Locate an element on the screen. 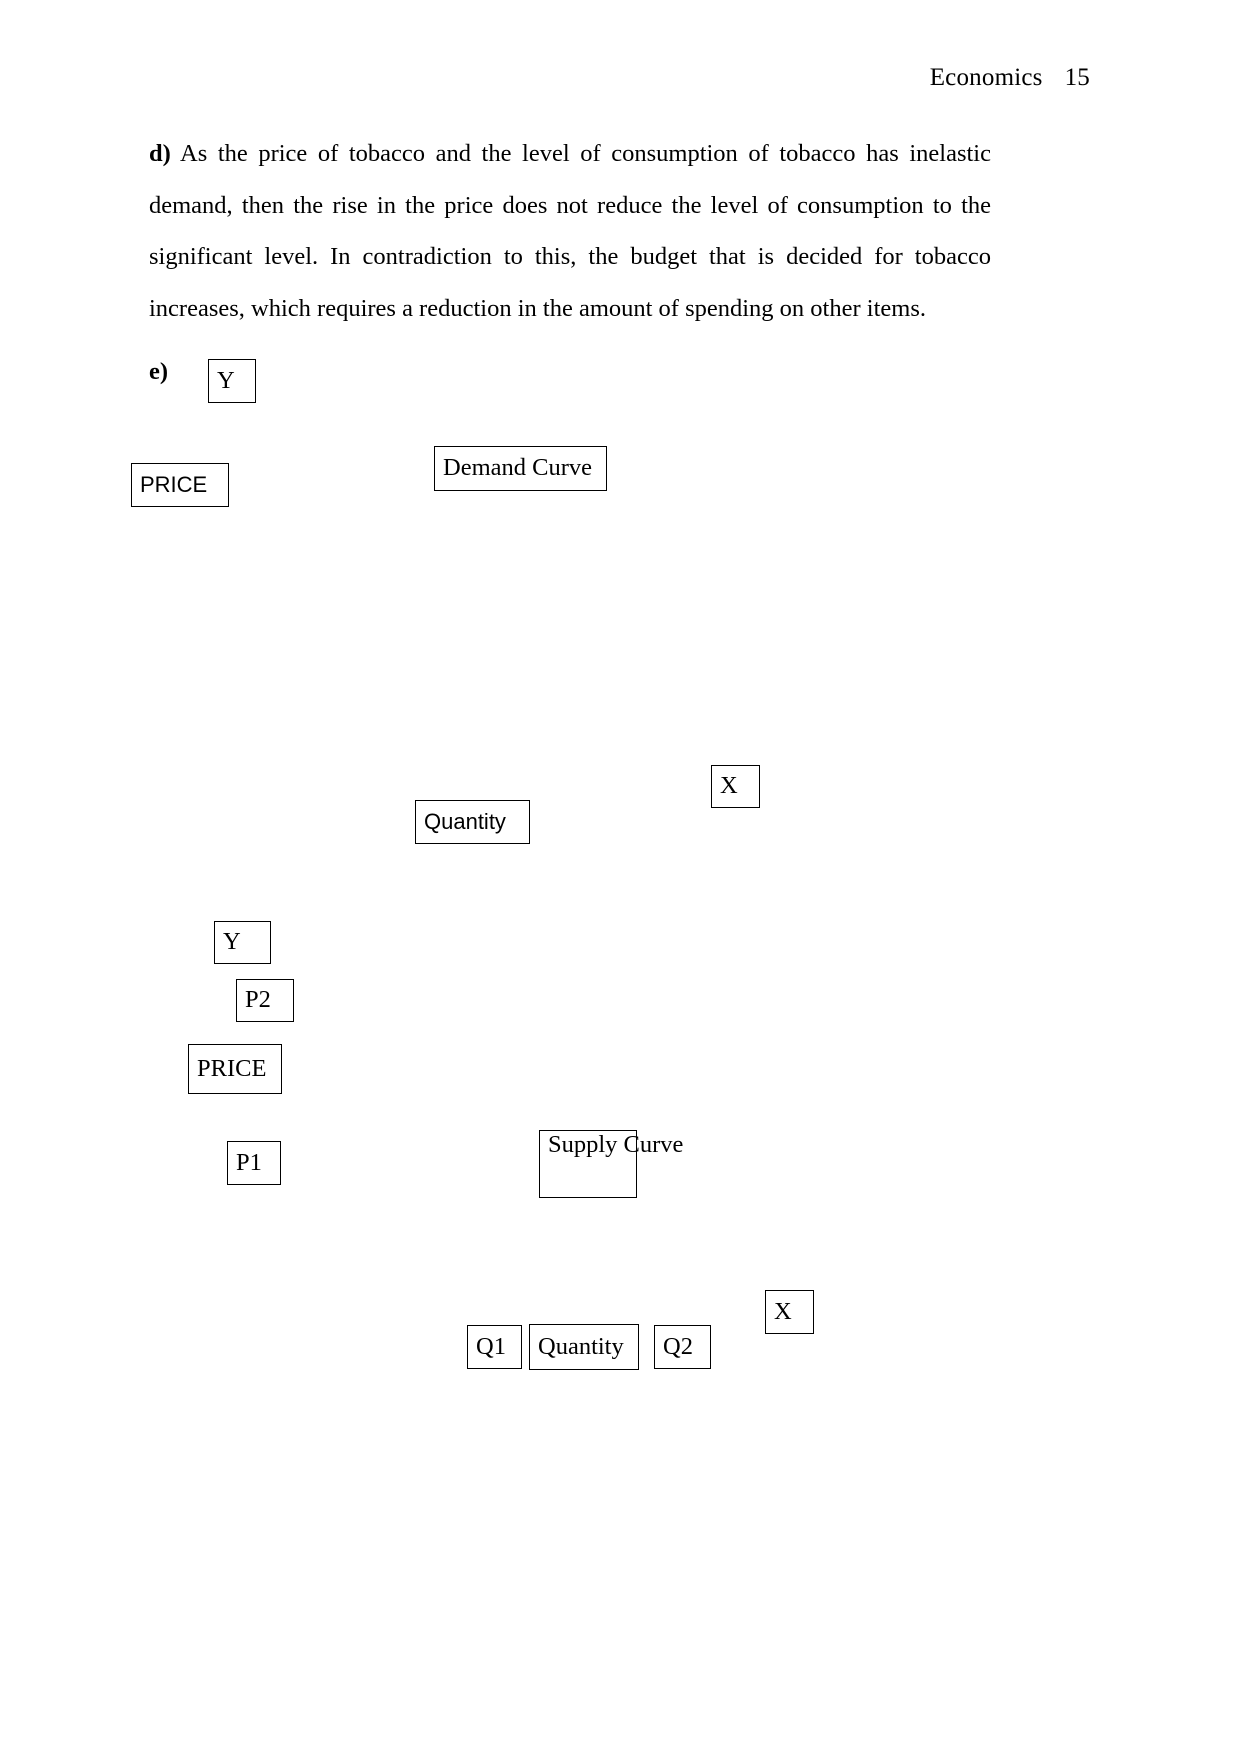 This screenshot has height=1754, width=1241. demand-curve-label: Demand Curve is located at coordinates (517, 468).